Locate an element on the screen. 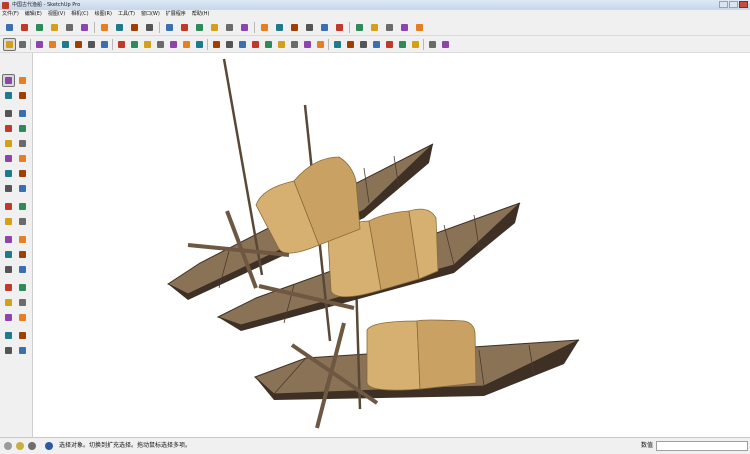 Image resolution: width=750 pixels, height=454 pixels. rectangle-icon is located at coordinates (65, 44).